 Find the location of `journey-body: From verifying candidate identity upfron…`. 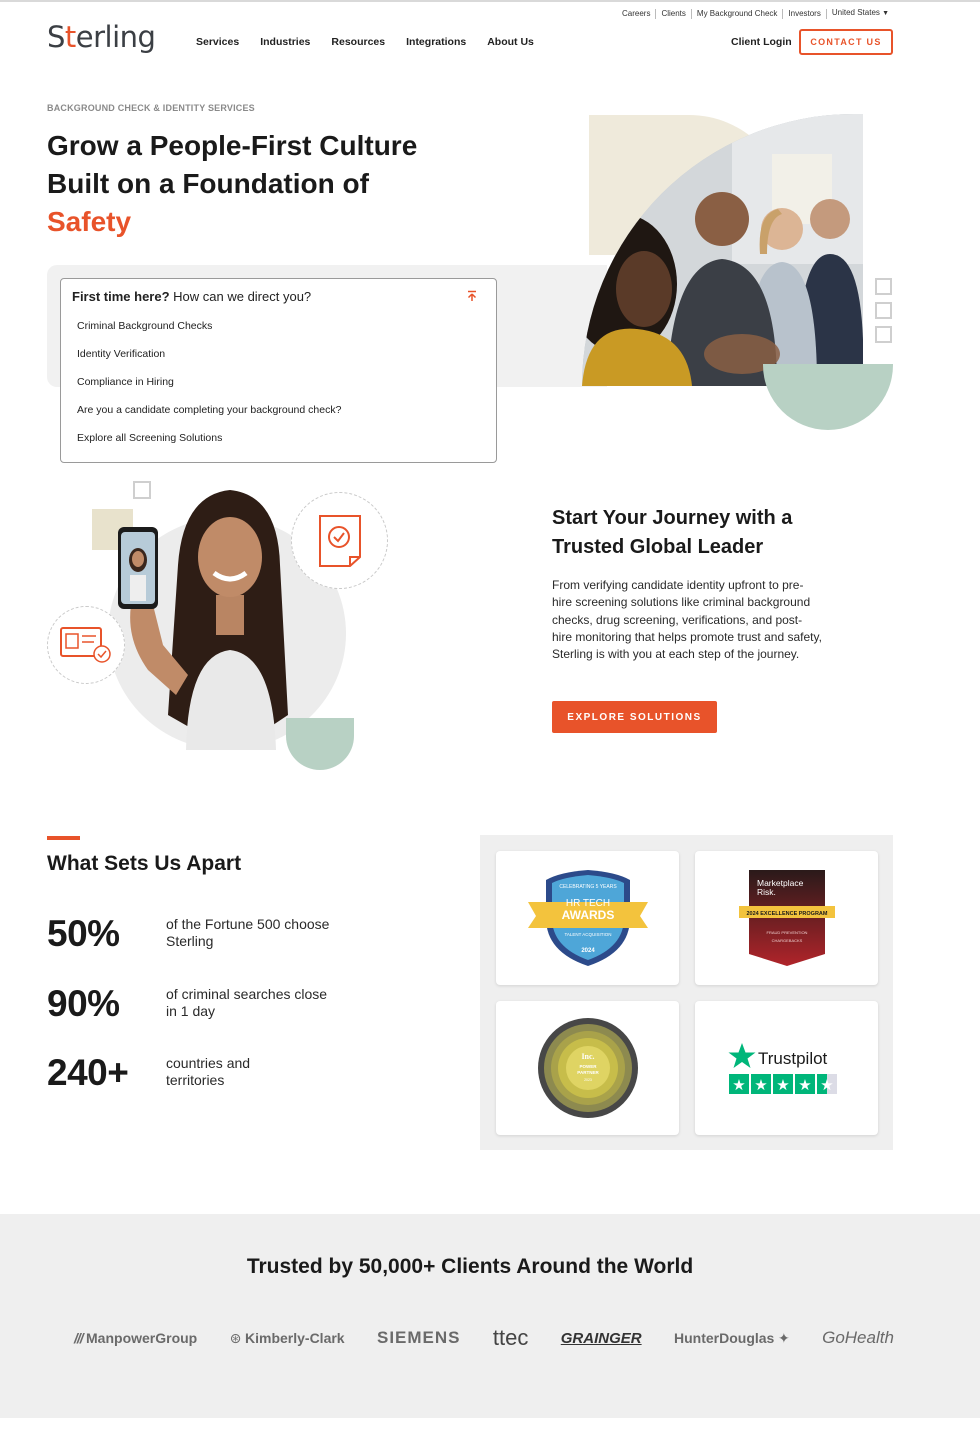

journey-body: From verifying candidate identity upfron… is located at coordinates (687, 620).